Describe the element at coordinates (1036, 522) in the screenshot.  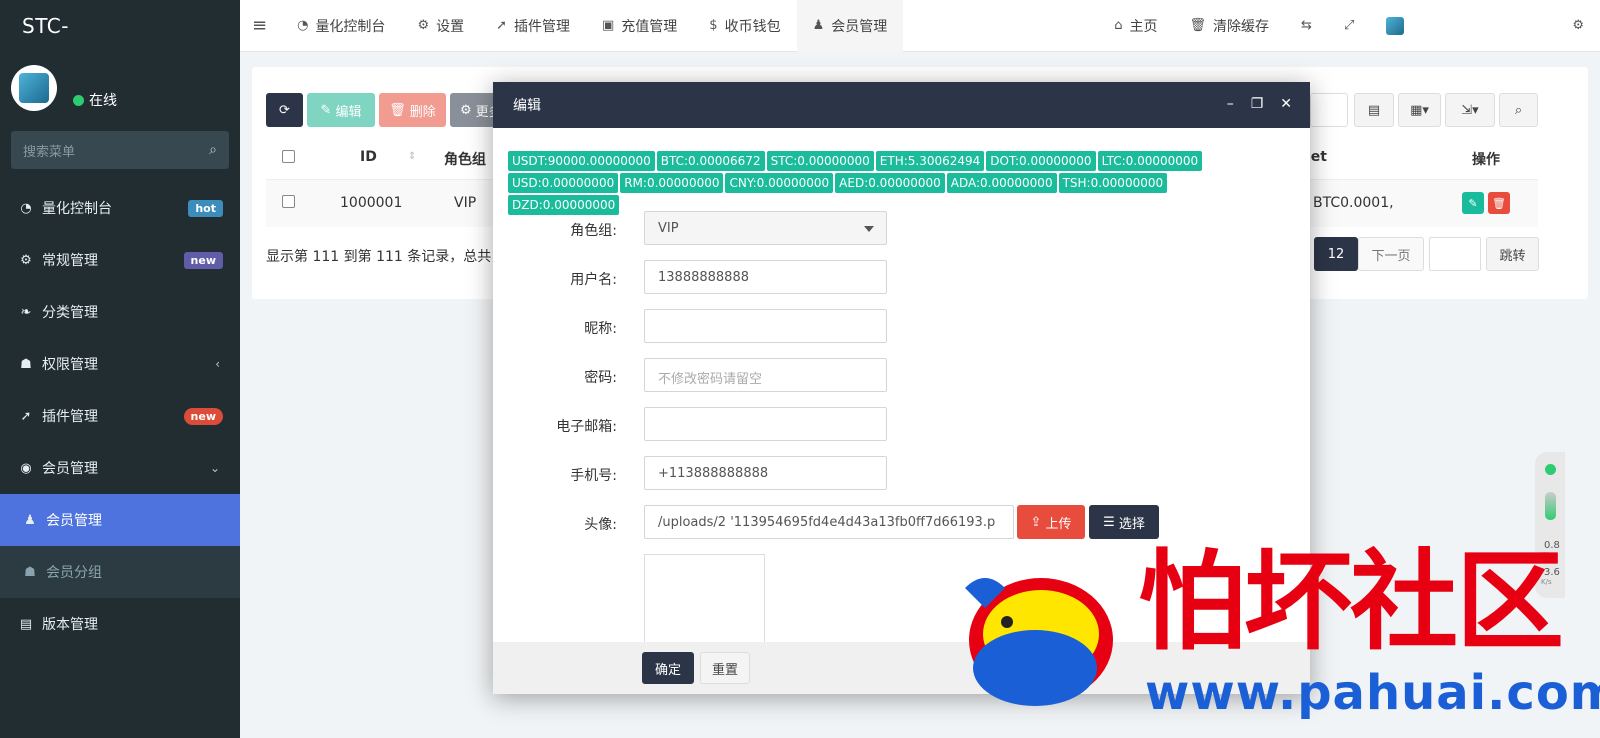
I see `upload-icon: ⇪` at that location.